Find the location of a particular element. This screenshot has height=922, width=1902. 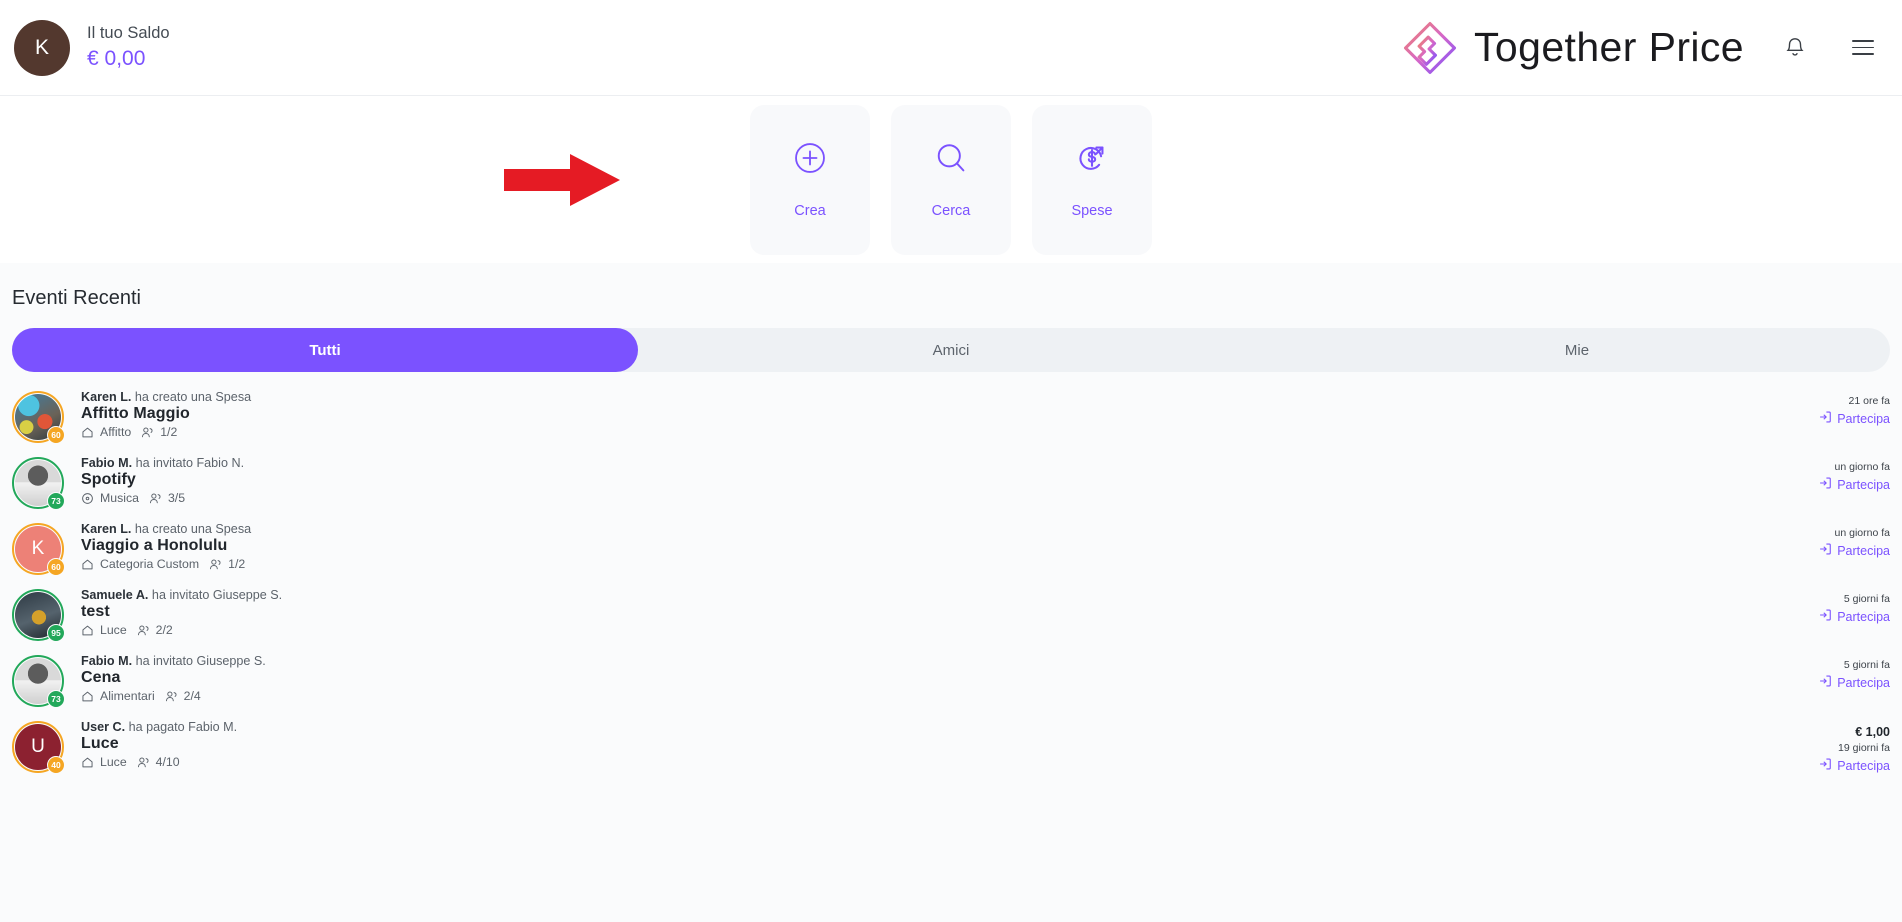

event-category: Categoria Custom is located at coordinates (150, 564).